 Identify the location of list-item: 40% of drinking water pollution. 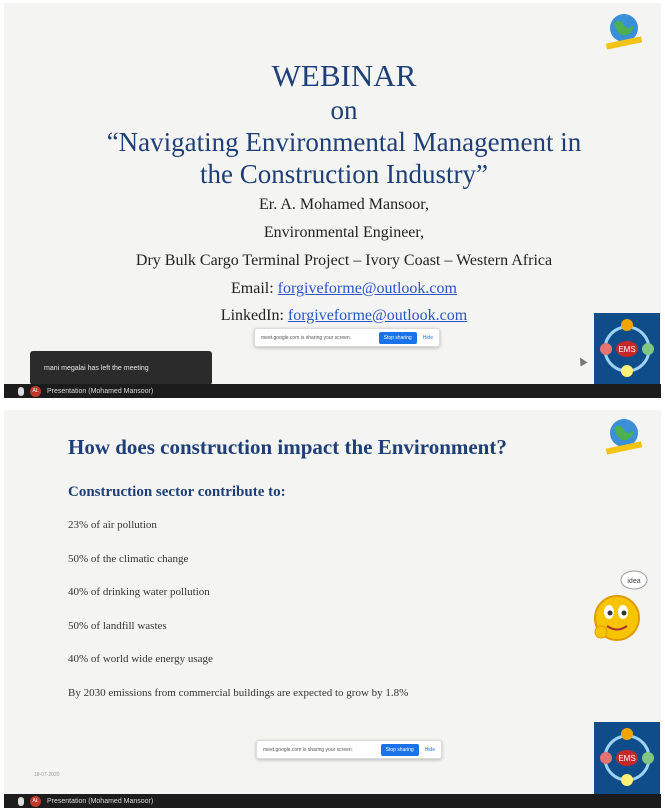
(139, 592).